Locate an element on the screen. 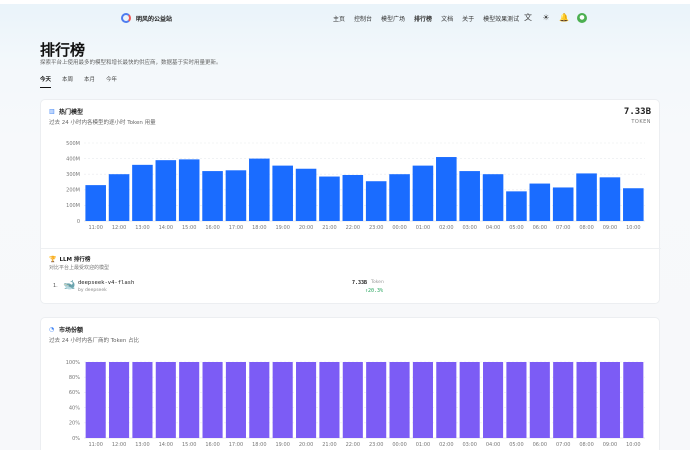  nav-links: 主页 控制台 模型广场 排行榜 文档 关于 模型效果测试 is located at coordinates (430, 18).